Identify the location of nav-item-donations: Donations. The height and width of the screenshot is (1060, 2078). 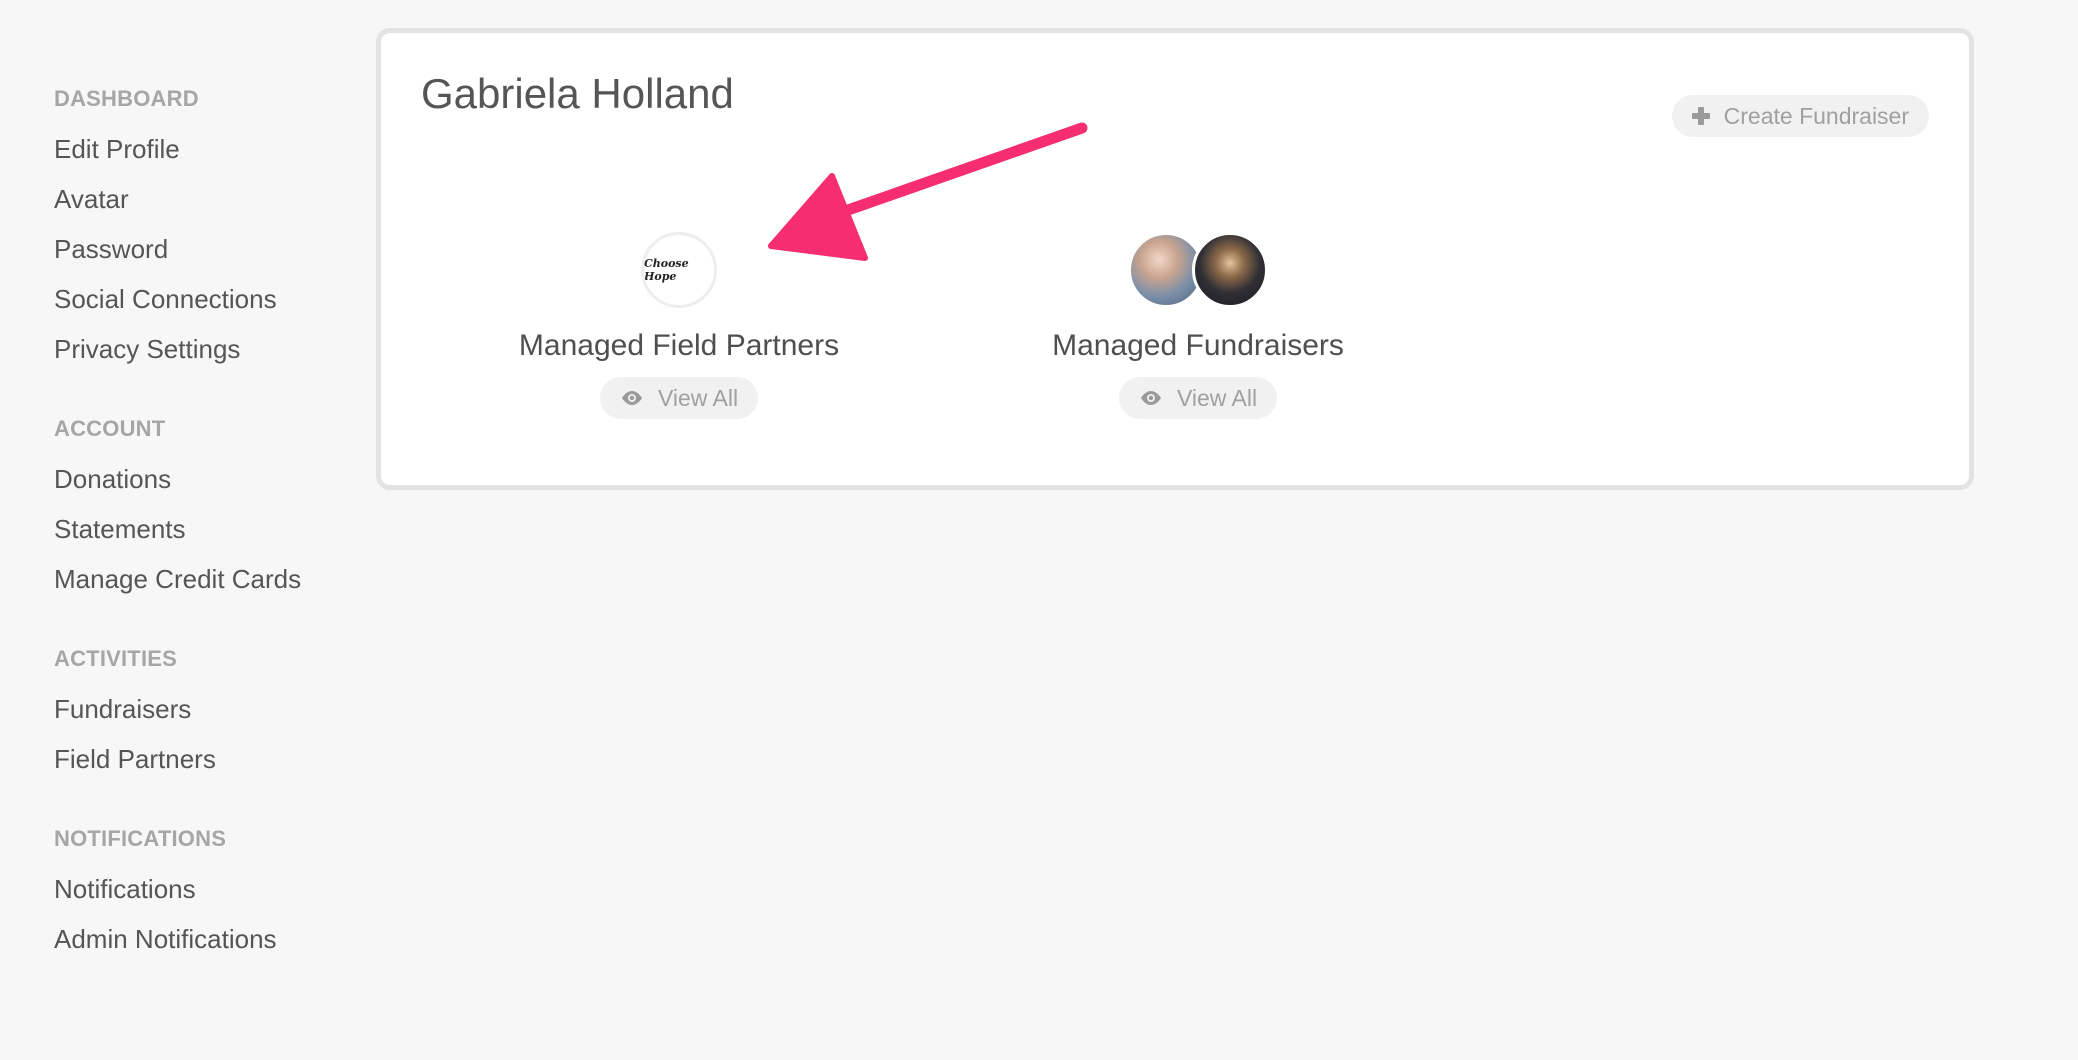
(204, 479).